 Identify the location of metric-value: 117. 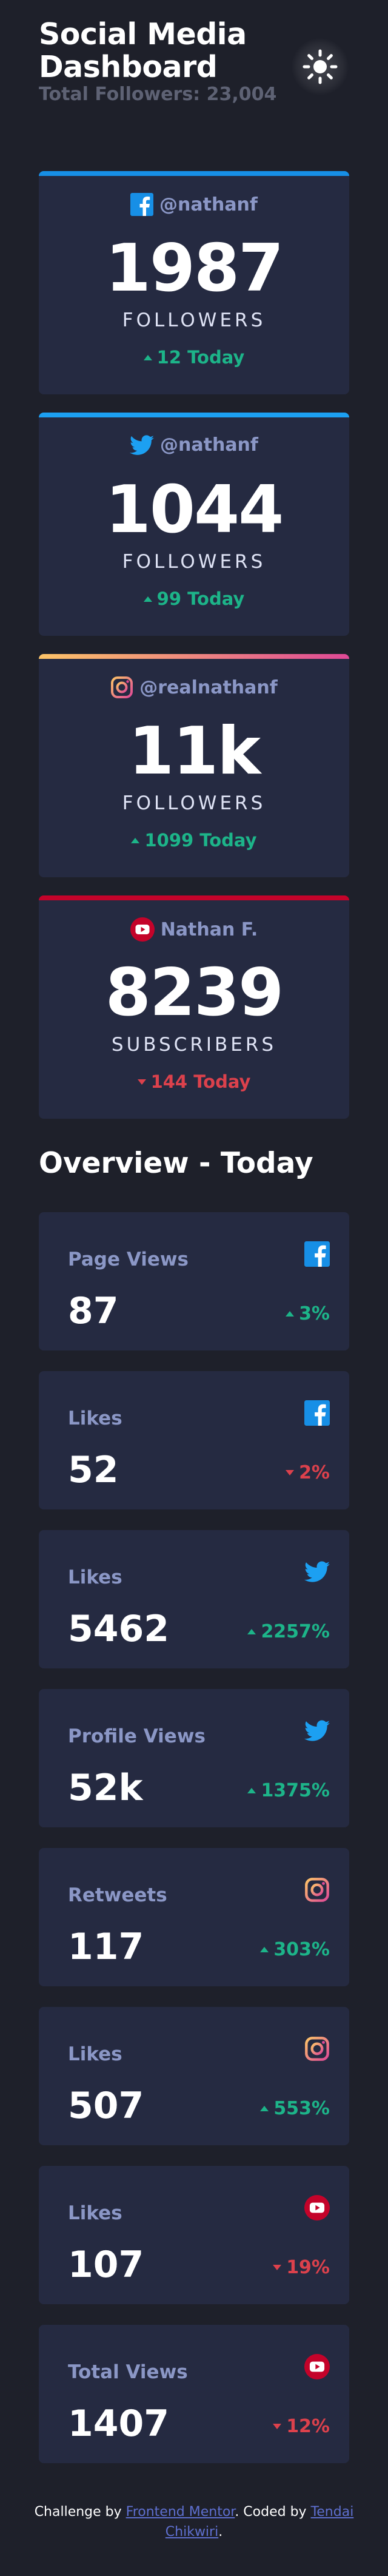
(106, 1947).